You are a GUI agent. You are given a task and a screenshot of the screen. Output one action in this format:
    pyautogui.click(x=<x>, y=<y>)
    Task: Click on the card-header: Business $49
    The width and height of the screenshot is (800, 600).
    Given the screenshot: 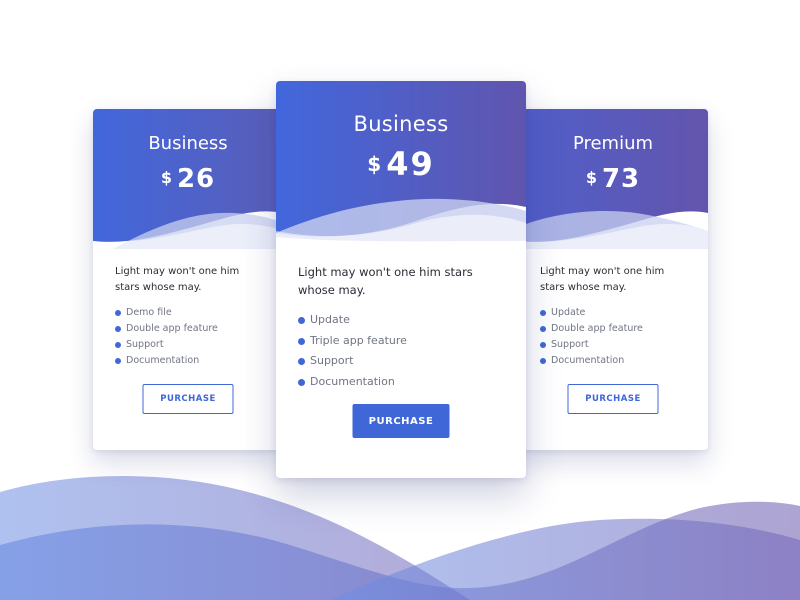 What is the action you would take?
    pyautogui.click(x=401, y=164)
    